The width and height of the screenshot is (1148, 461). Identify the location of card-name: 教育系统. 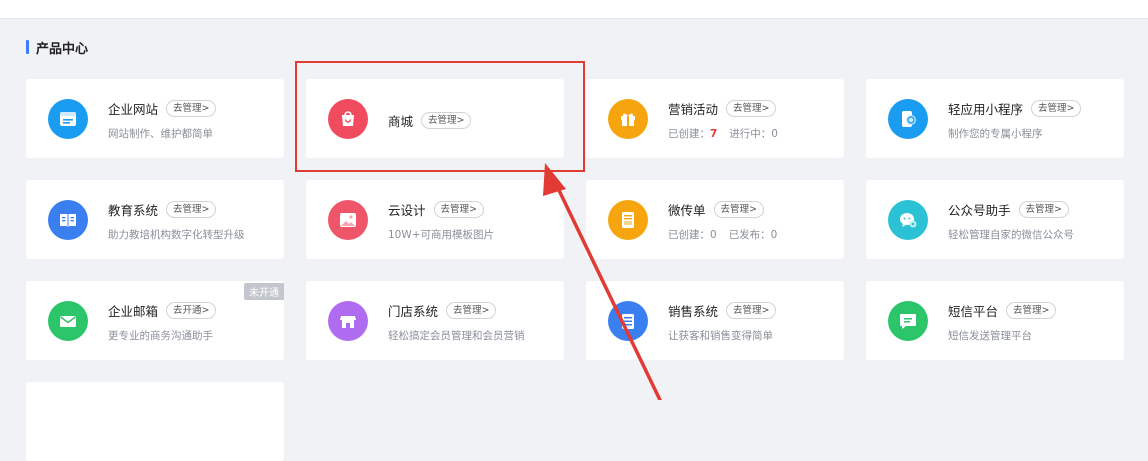
(133, 210).